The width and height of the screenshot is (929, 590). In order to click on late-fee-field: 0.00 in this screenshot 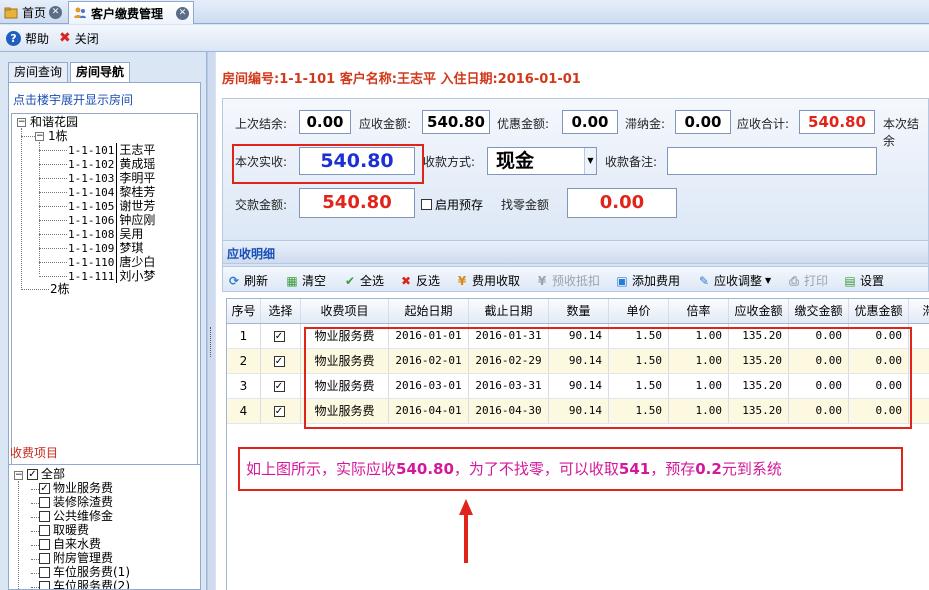, I will do `click(703, 122)`.